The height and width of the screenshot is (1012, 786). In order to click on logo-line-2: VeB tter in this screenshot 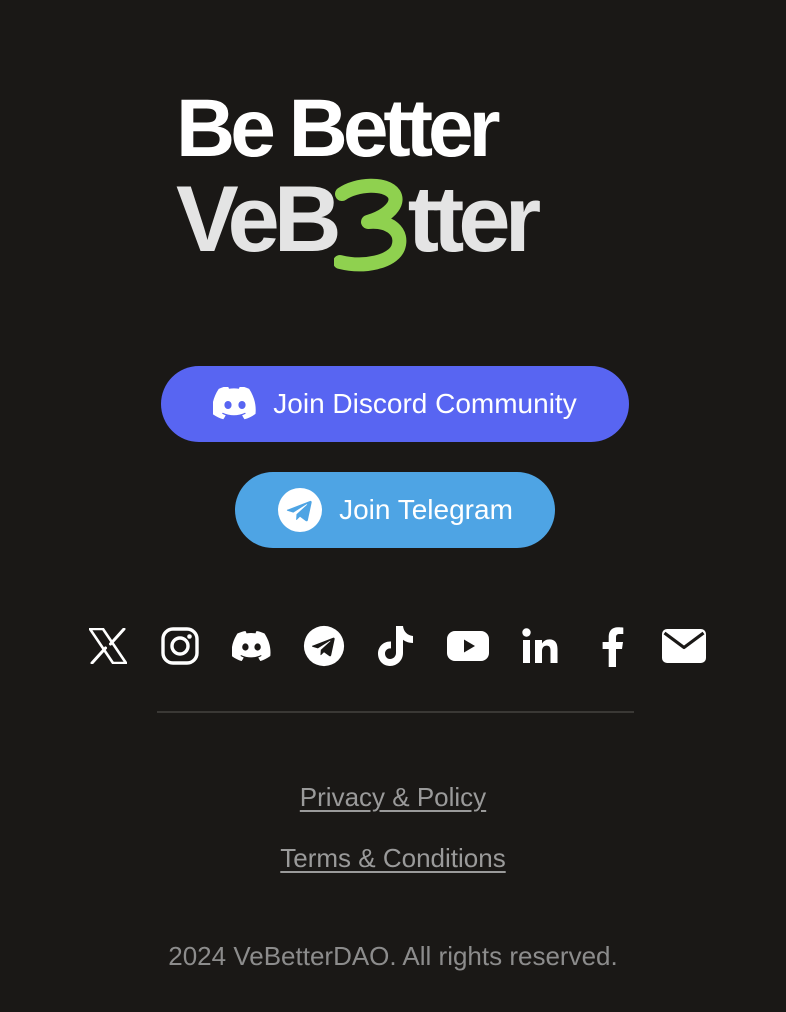, I will do `click(358, 219)`.